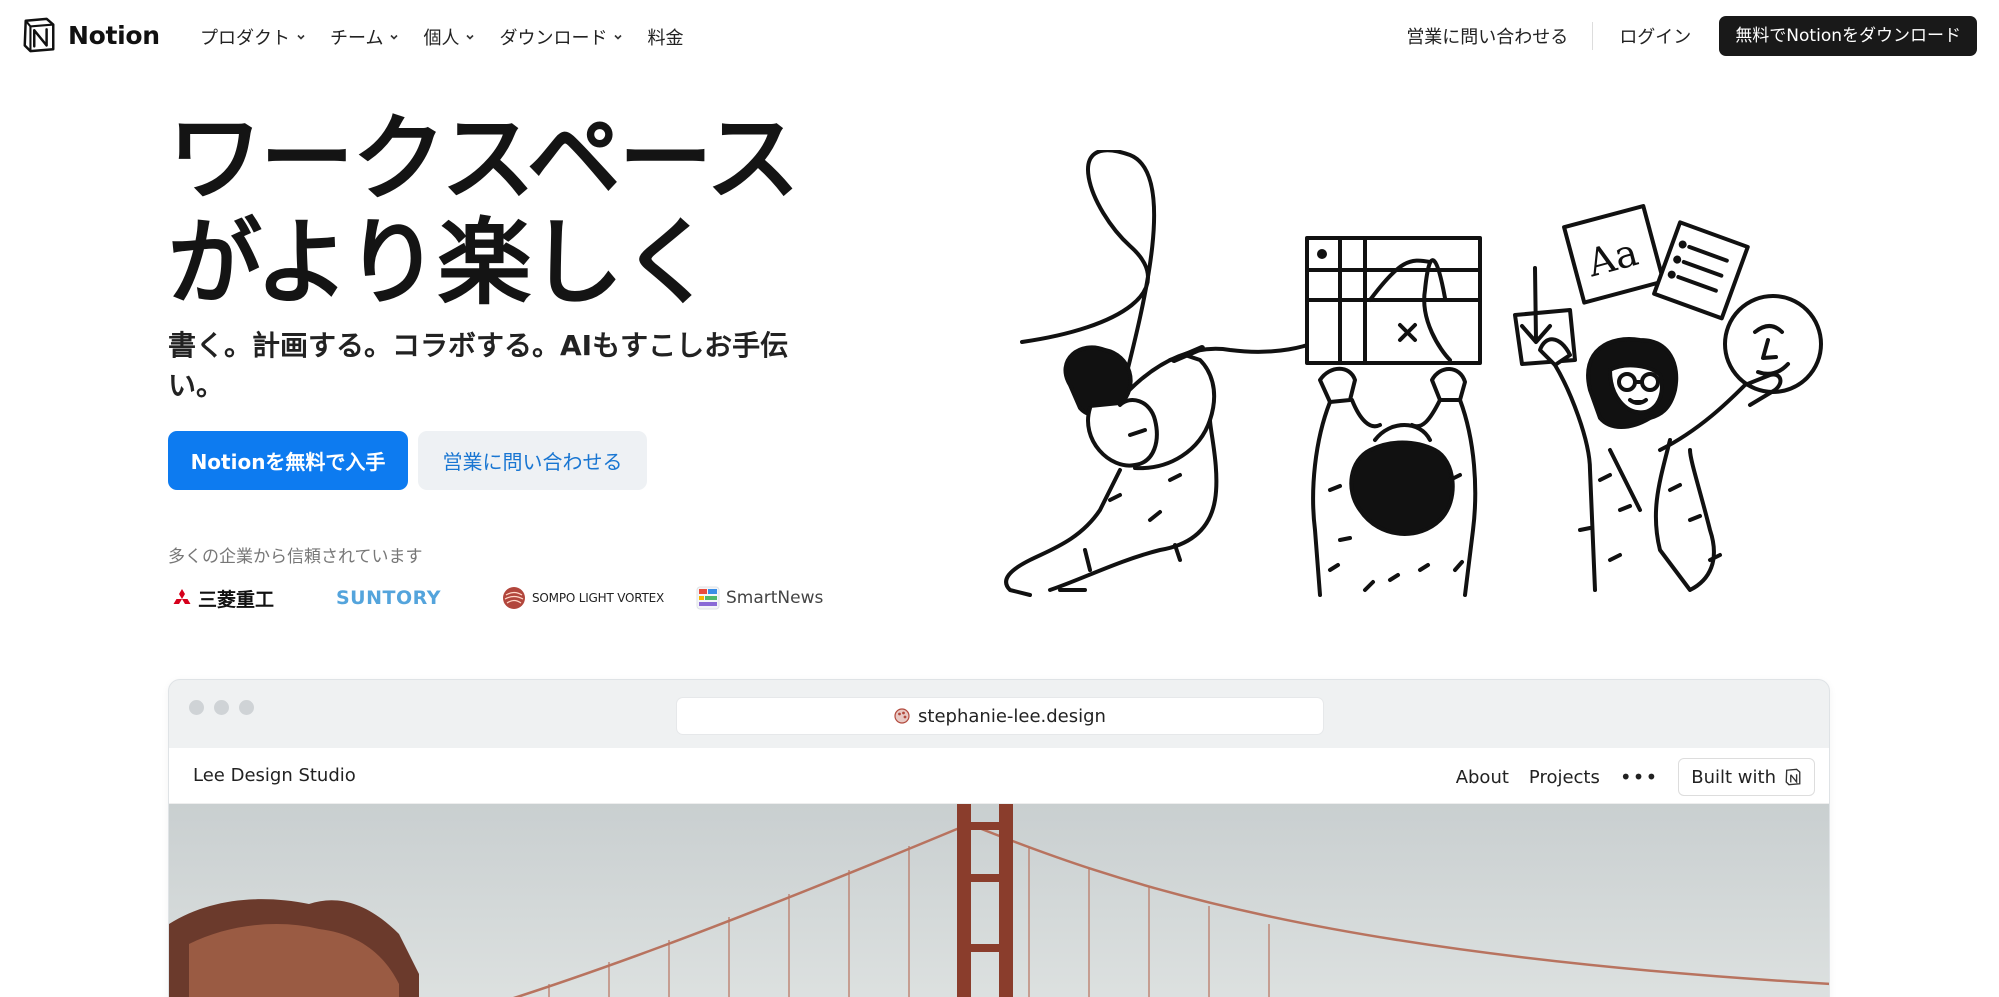  I want to click on mitsubishi-diamonds-icon, so click(182, 596).